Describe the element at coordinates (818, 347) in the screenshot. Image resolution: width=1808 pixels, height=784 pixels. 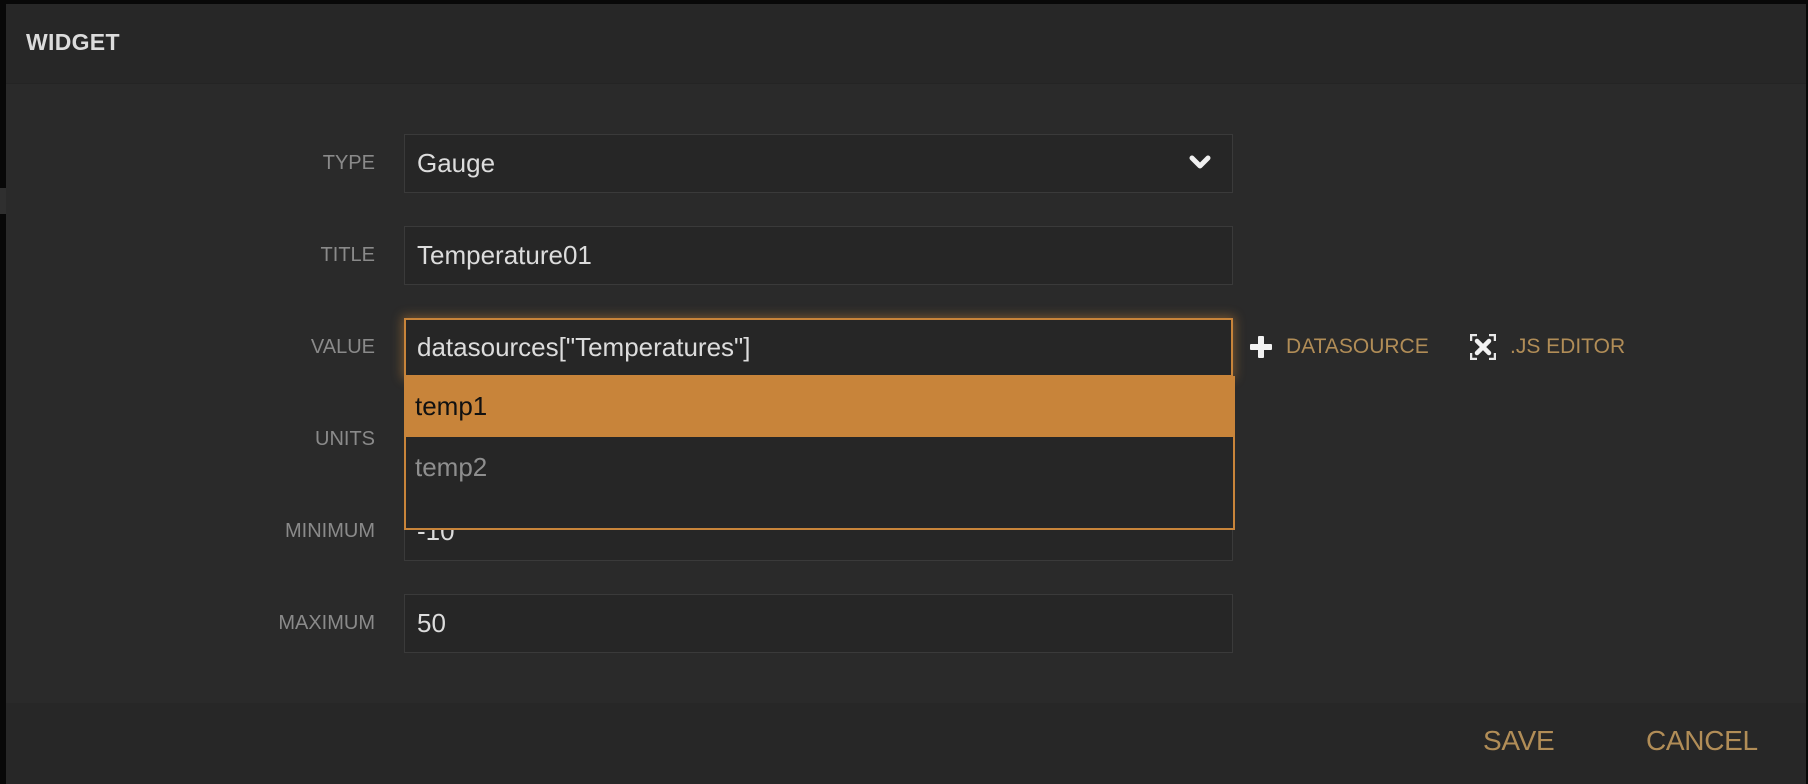
I see `value-input: datasources["Temperatures"]` at that location.